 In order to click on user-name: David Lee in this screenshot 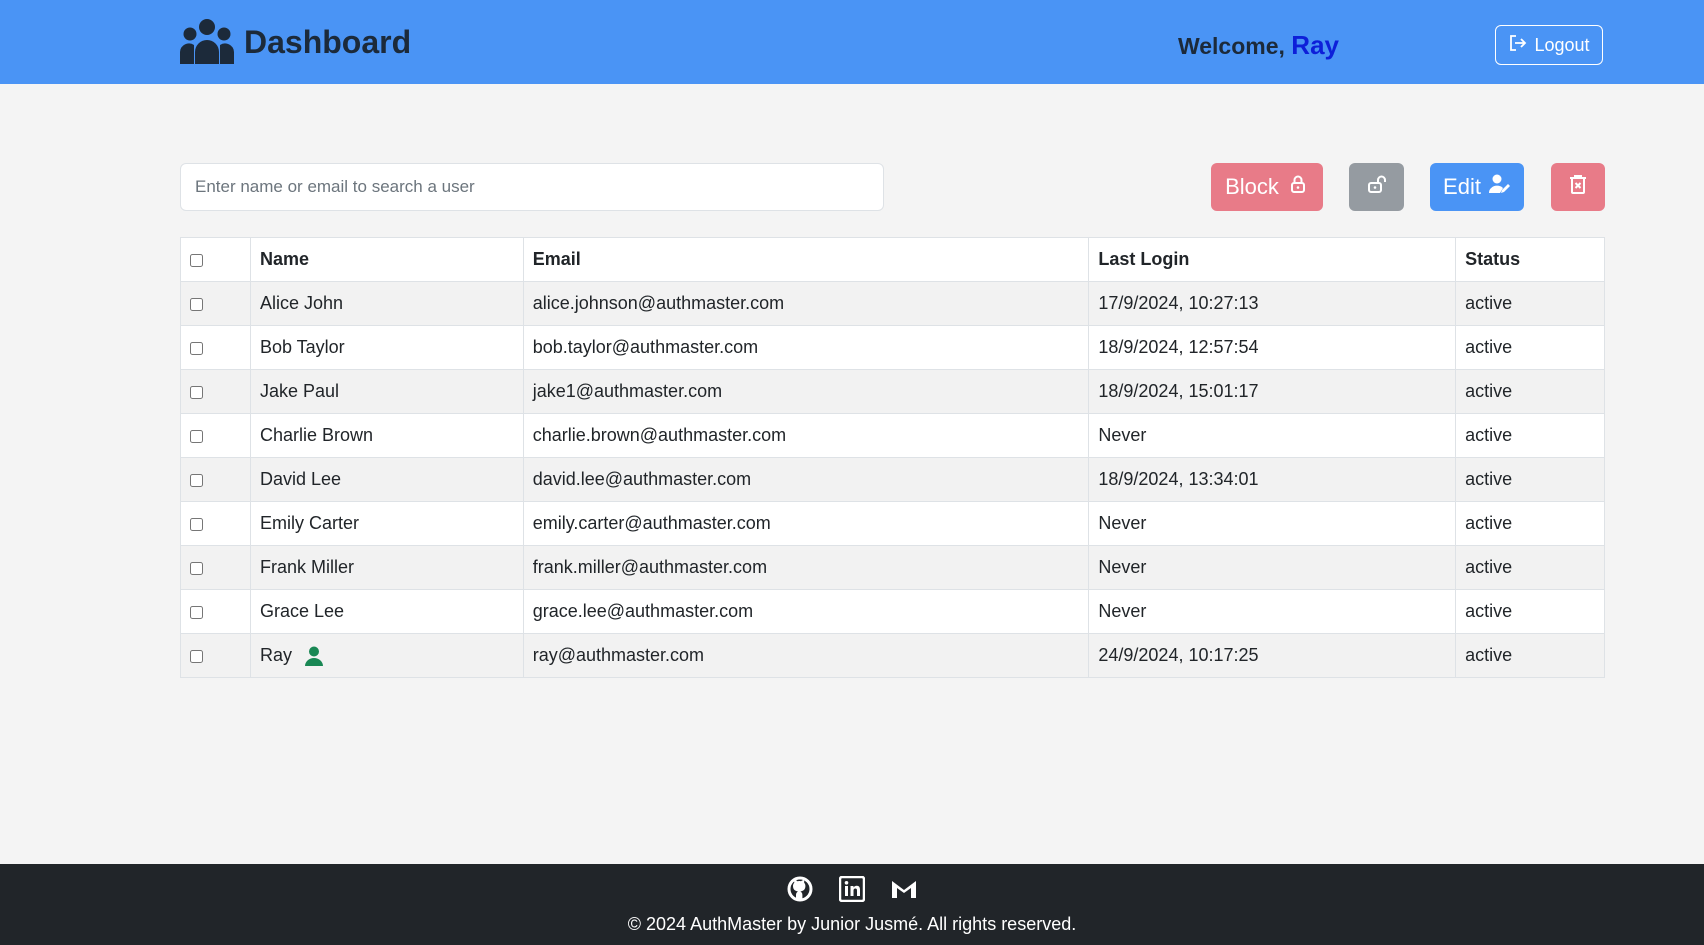, I will do `click(386, 479)`.